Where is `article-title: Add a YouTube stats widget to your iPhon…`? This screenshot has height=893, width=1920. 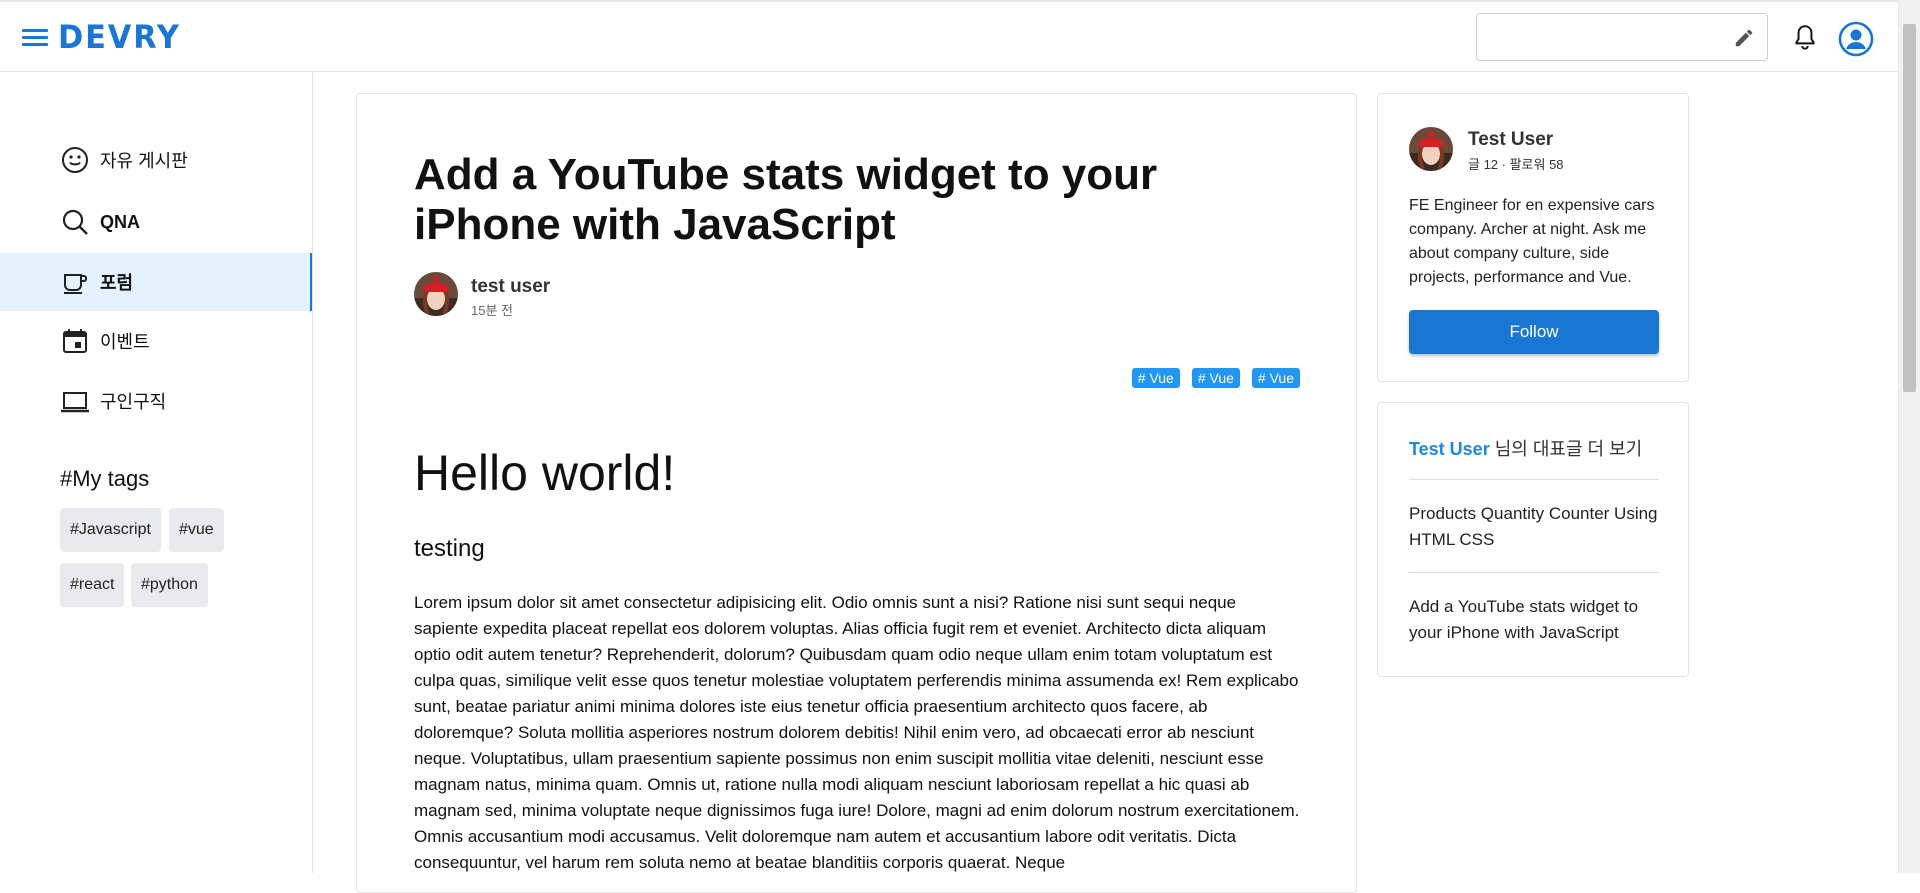 article-title: Add a YouTube stats widget to your iPhon… is located at coordinates (786, 199).